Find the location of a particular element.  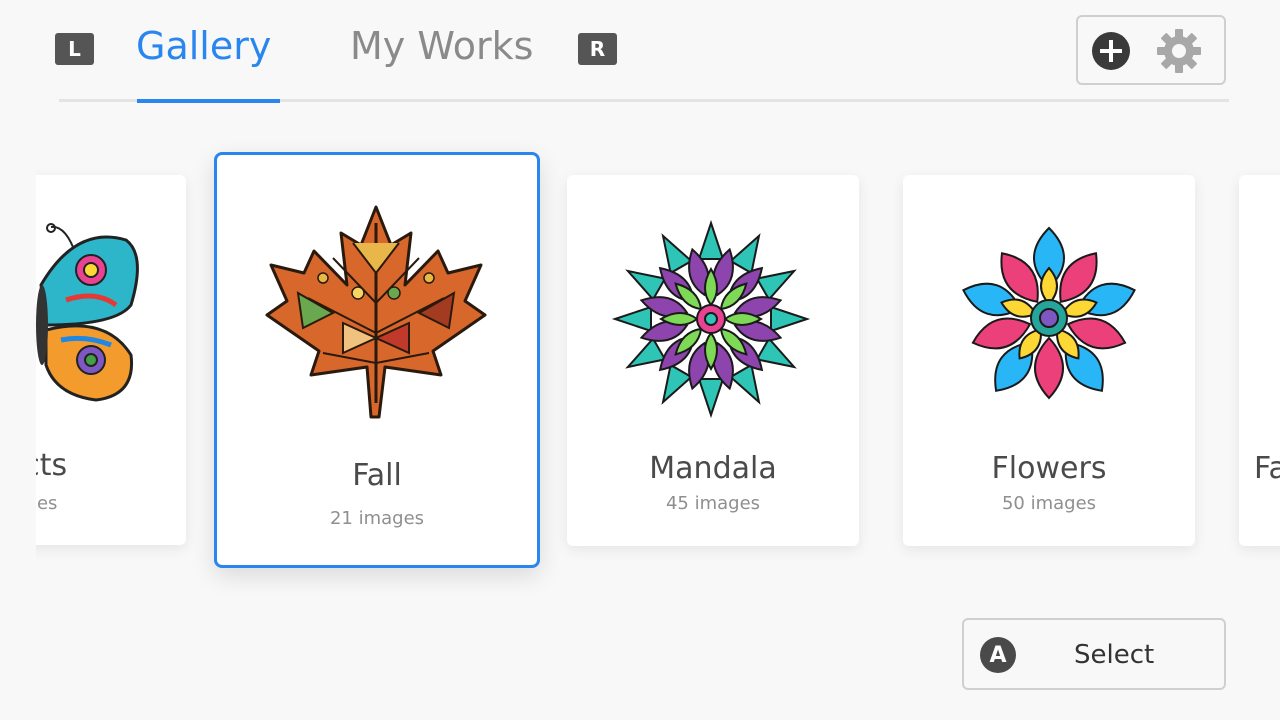

category-title: ects is located at coordinates (52, 465).